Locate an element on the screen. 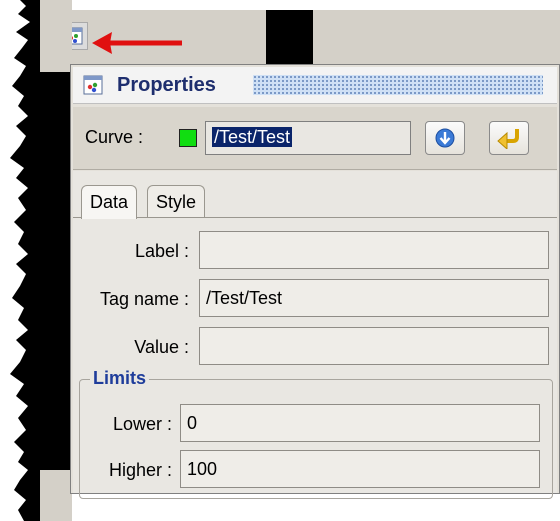 This screenshot has width=560, height=521. return-arrow-icon is located at coordinates (508, 139).